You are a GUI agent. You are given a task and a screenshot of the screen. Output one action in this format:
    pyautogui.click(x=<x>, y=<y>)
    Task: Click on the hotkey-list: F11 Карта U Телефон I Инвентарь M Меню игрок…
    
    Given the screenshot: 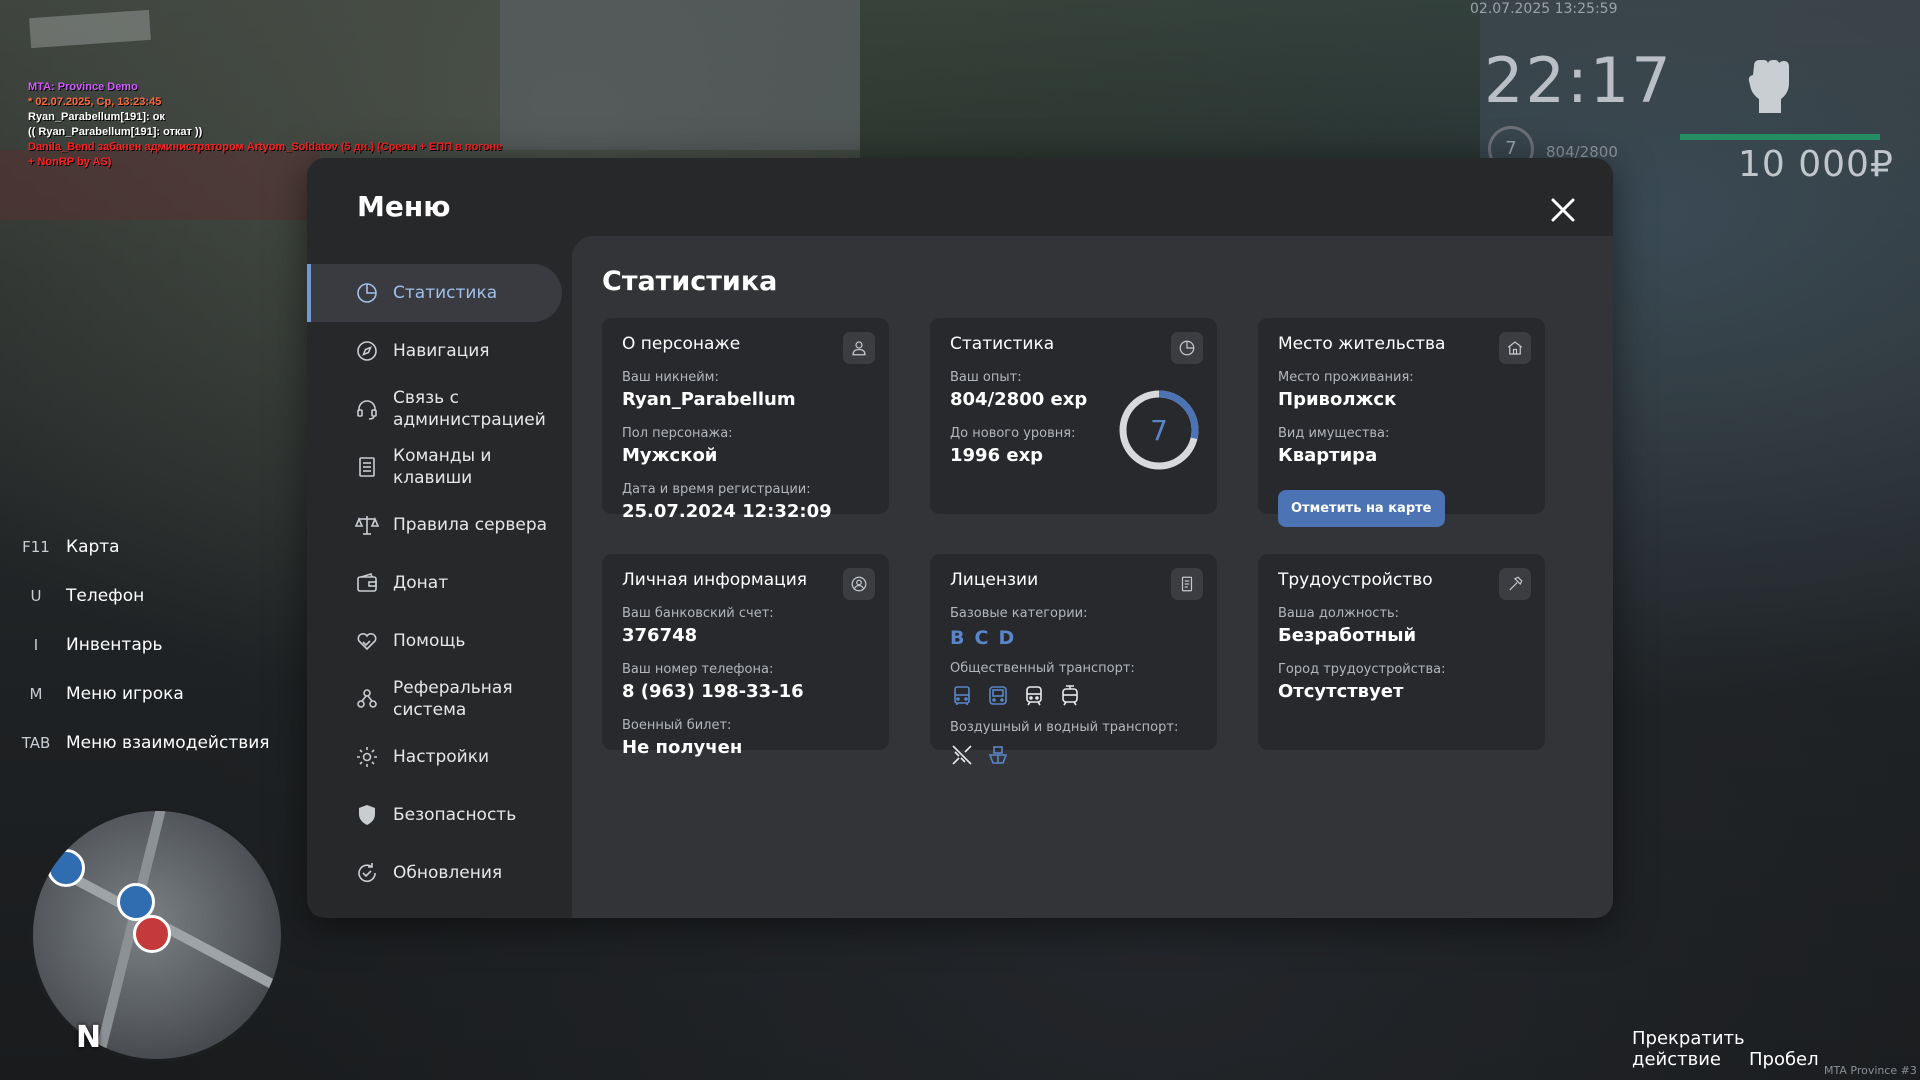 What is the action you would take?
    pyautogui.click(x=144, y=644)
    